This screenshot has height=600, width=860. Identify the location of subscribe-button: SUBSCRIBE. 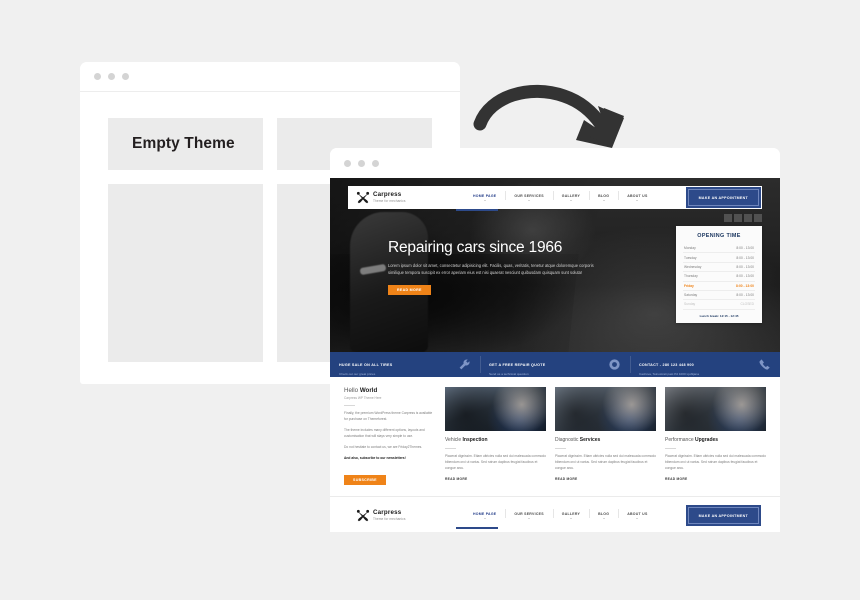
(365, 479).